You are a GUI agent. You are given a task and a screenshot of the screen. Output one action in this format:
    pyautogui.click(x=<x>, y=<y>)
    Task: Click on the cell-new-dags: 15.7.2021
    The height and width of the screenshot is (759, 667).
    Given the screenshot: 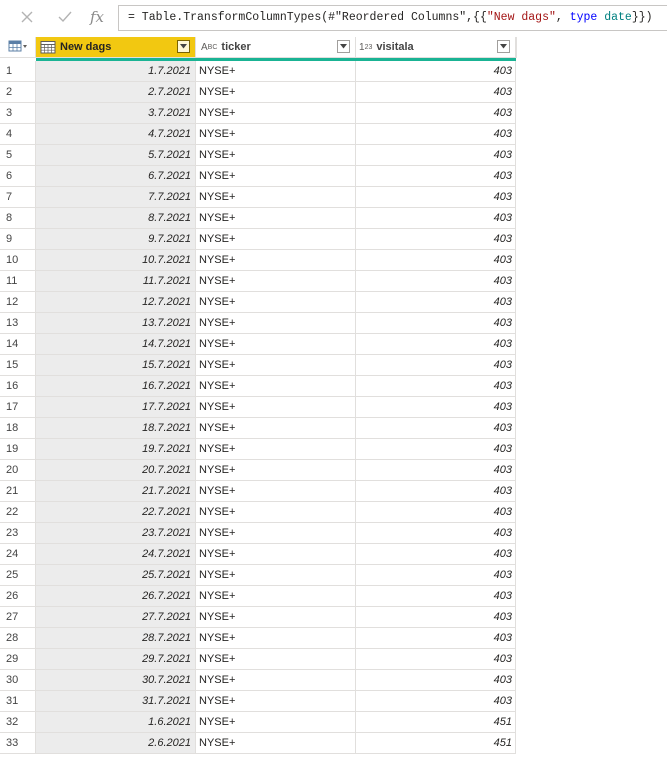 What is the action you would take?
    pyautogui.click(x=116, y=365)
    